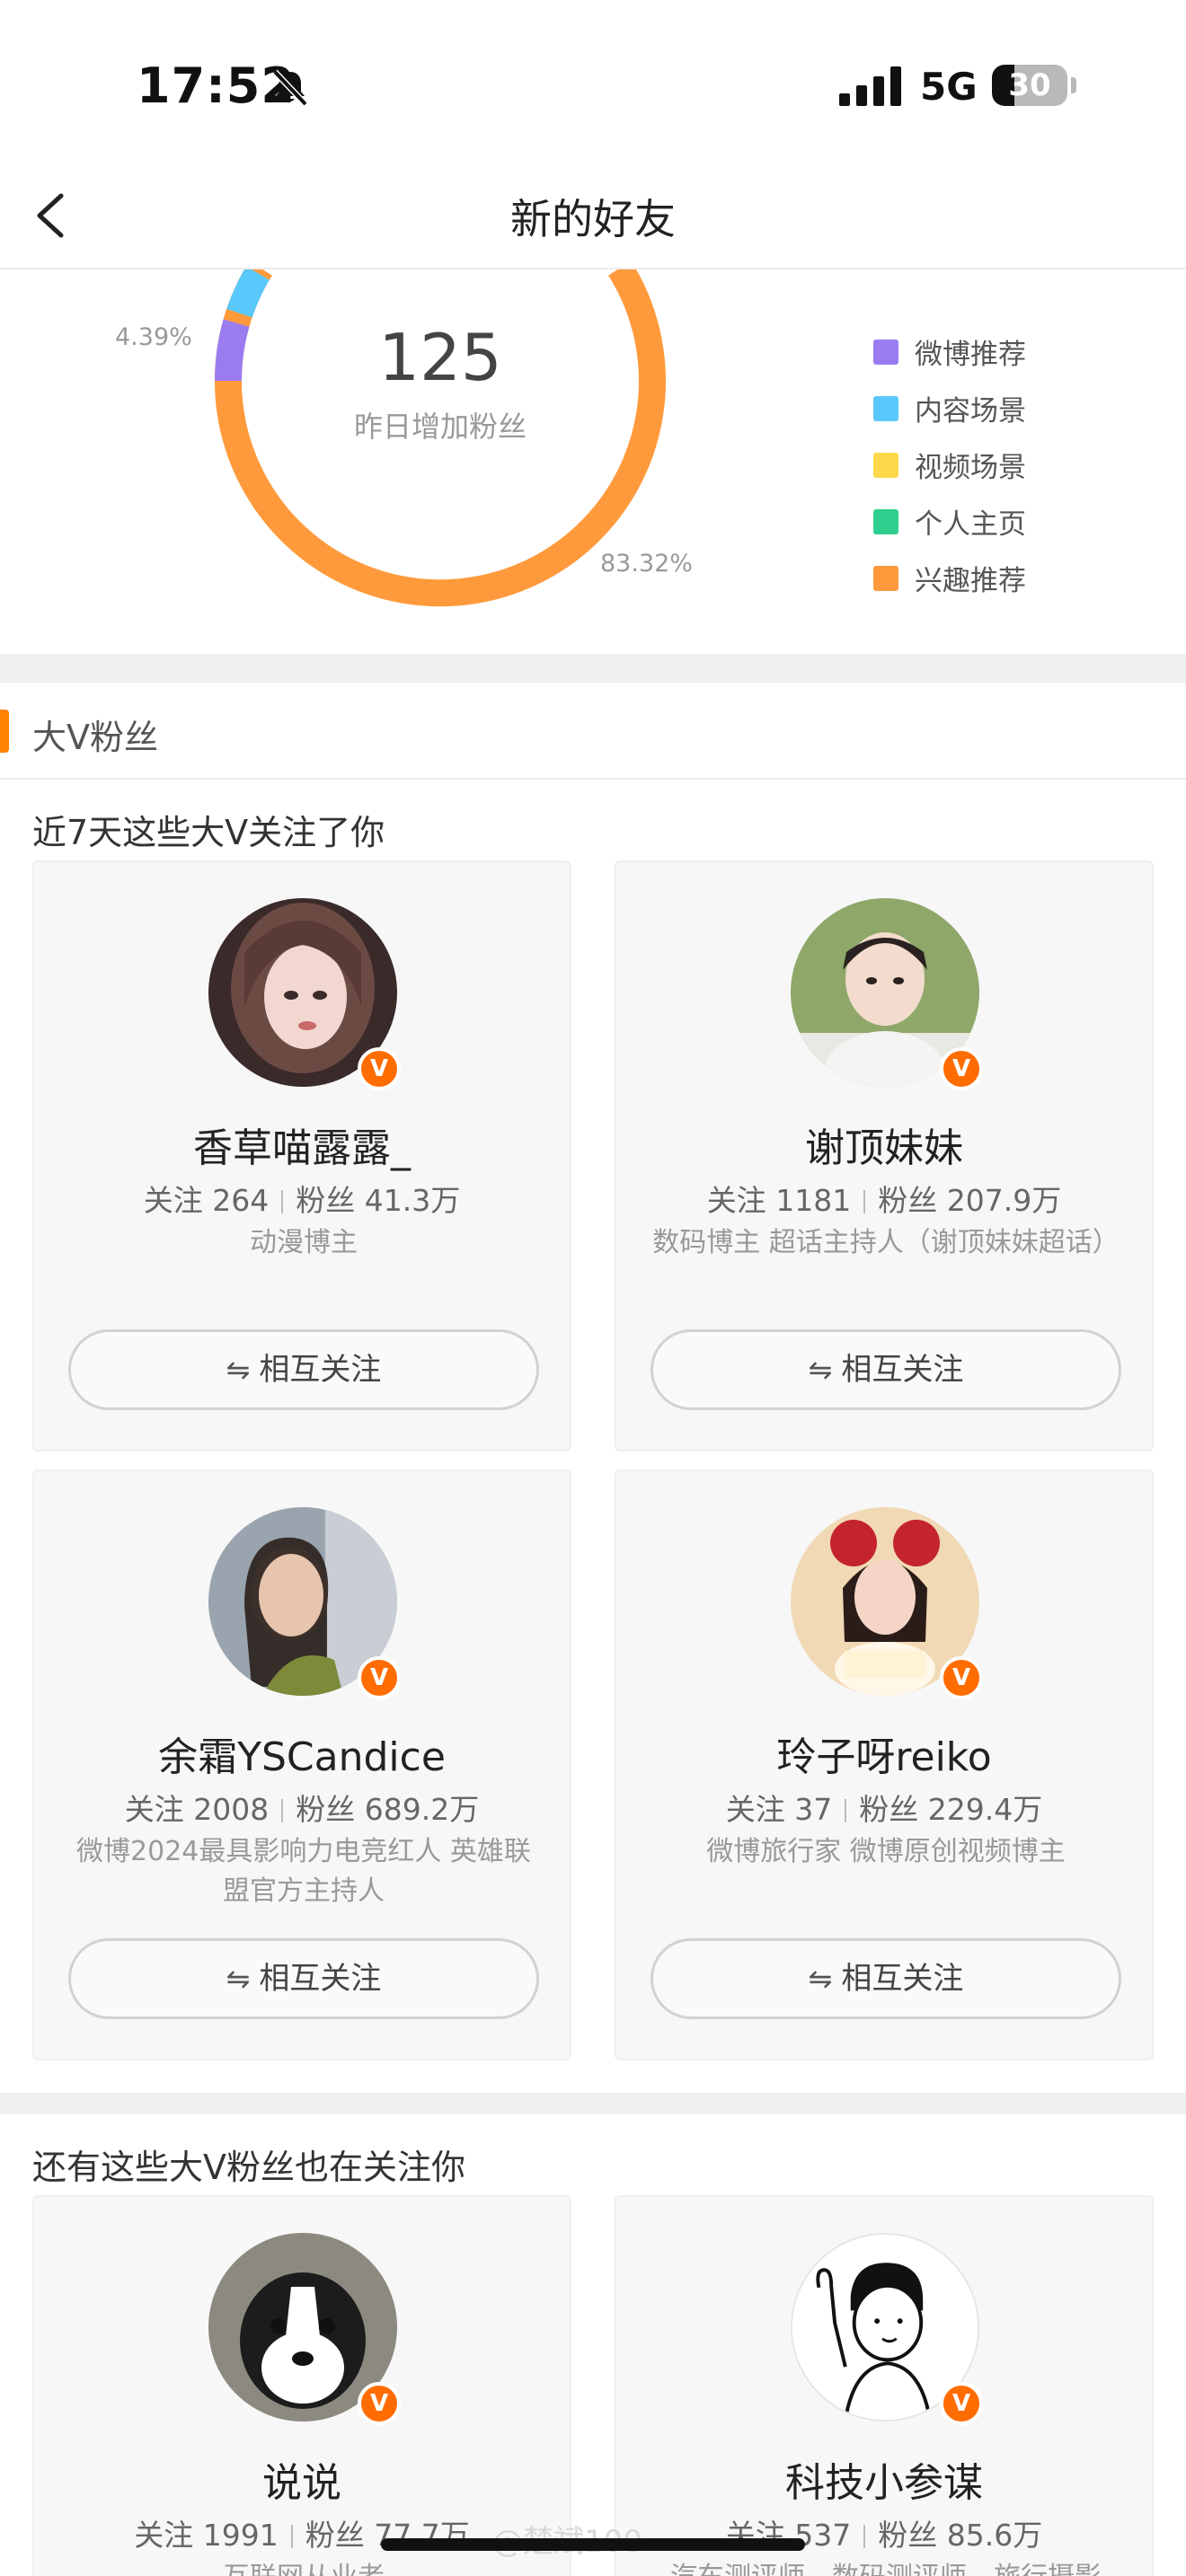 This screenshot has height=2576, width=1186. I want to click on page-title: 新的好友, so click(593, 219).